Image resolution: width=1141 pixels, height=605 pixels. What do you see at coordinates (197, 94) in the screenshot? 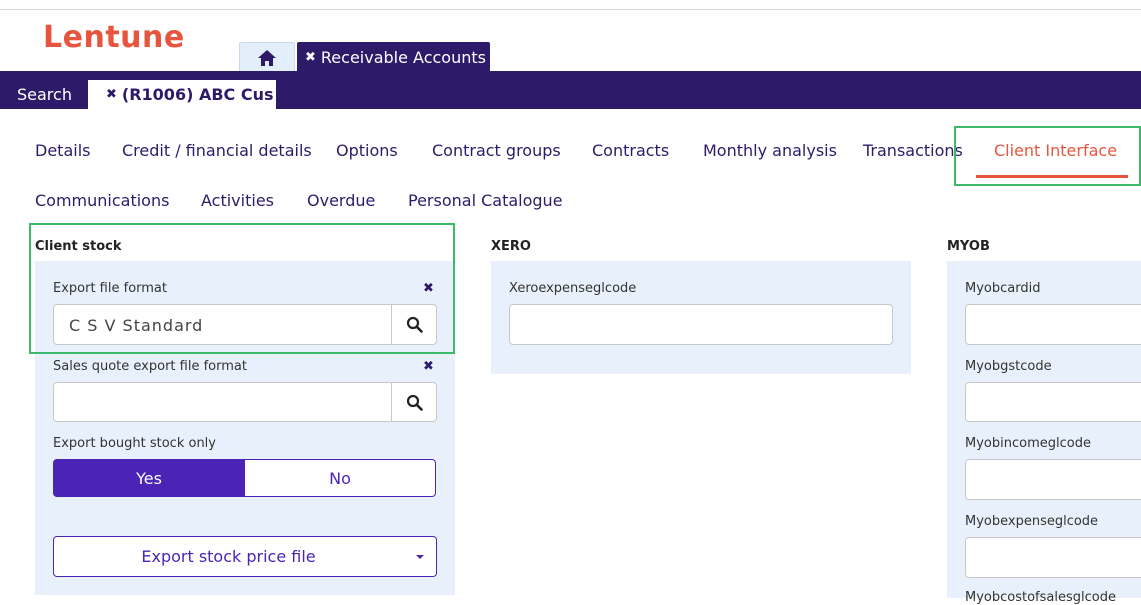
I see `record-tab-label: (R1006) ABC Cus` at bounding box center [197, 94].